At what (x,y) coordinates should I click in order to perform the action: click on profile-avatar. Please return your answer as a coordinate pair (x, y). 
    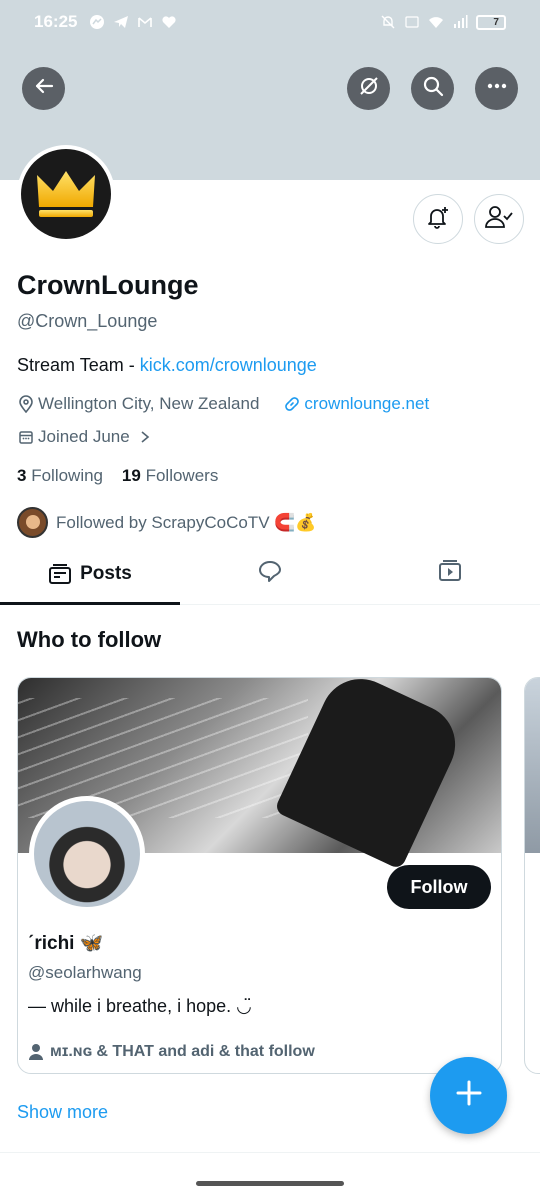
    Looking at the image, I should click on (66, 194).